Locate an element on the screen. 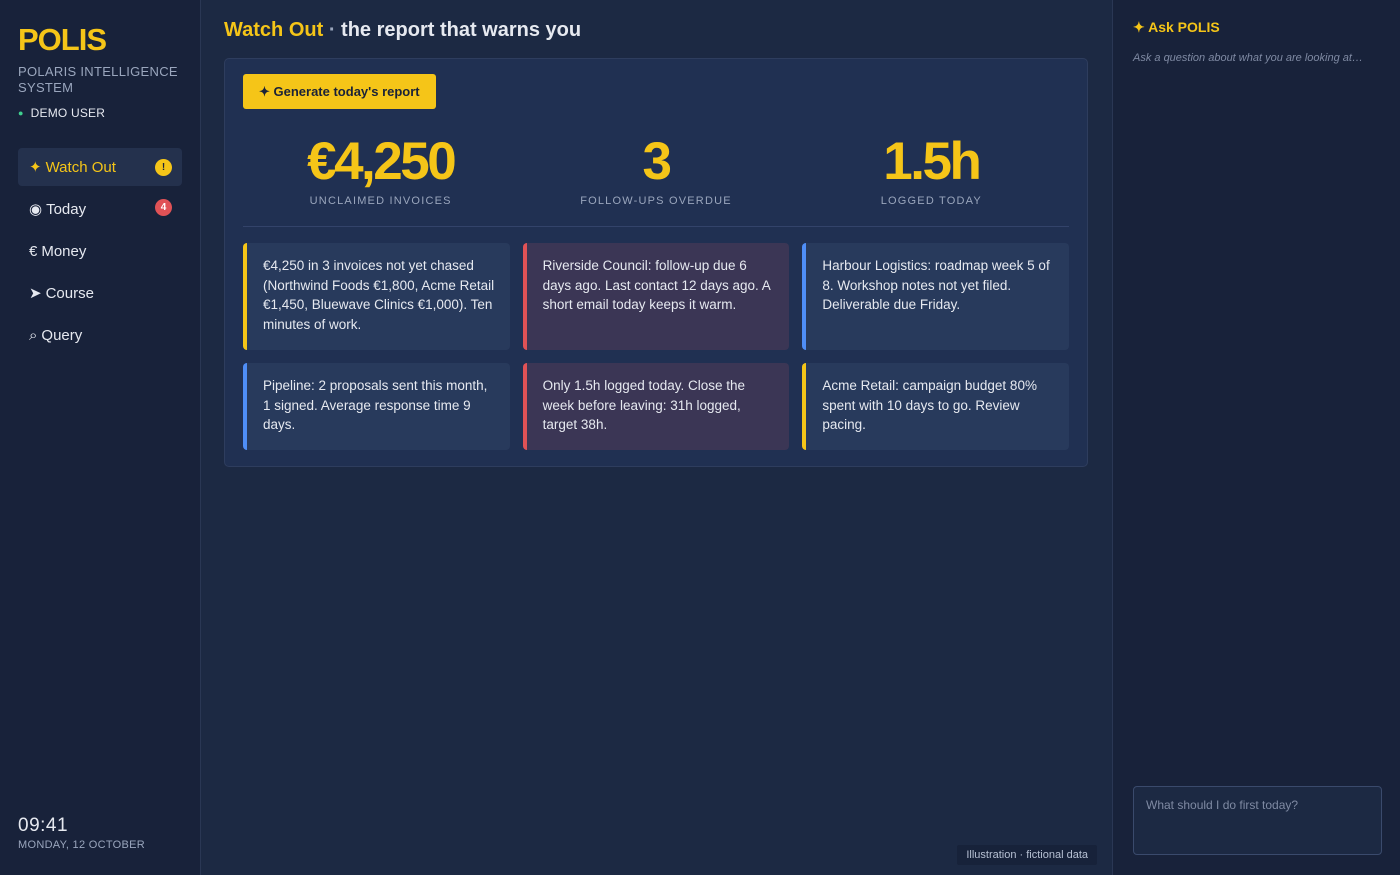  count-badge: 4 is located at coordinates (163, 207).